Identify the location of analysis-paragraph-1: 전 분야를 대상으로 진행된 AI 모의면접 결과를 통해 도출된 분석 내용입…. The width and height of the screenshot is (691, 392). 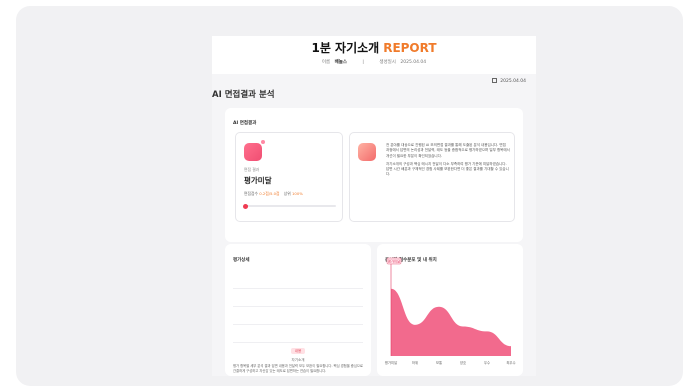
(448, 150).